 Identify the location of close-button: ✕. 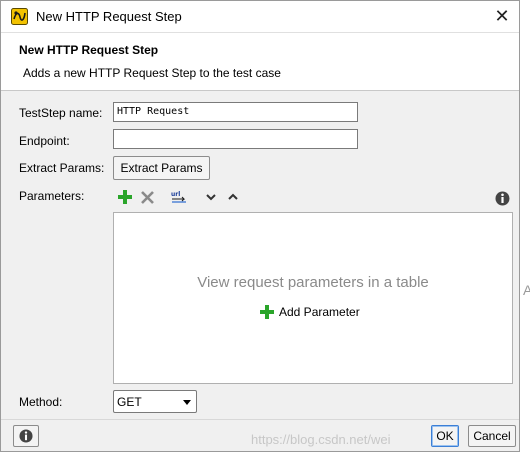
(502, 16).